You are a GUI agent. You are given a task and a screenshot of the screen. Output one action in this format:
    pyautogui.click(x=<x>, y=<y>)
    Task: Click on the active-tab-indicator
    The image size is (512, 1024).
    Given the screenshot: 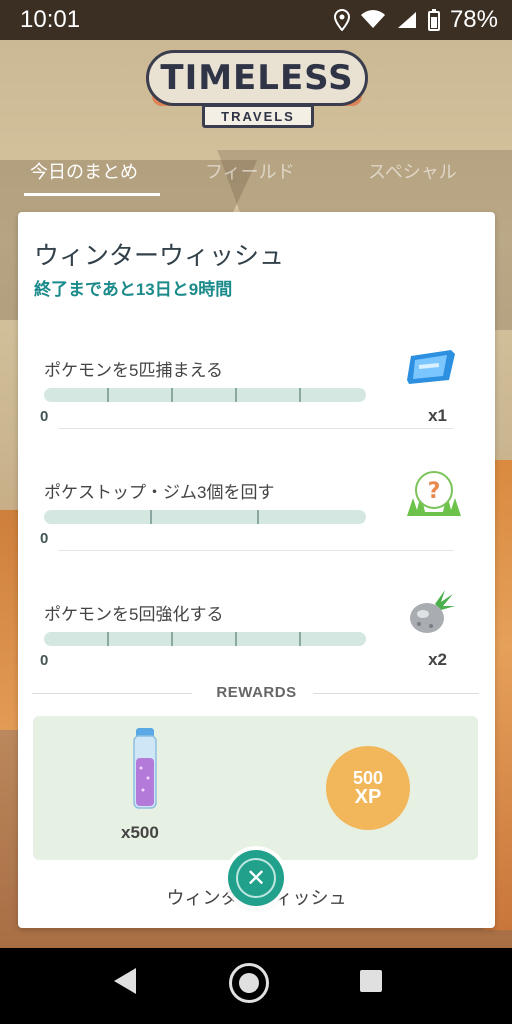 What is the action you would take?
    pyautogui.click(x=92, y=194)
    